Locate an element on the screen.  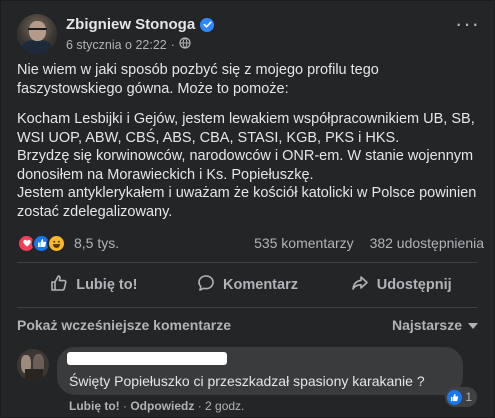
sort-dropdown: Najstarsze is located at coordinates (435, 325).